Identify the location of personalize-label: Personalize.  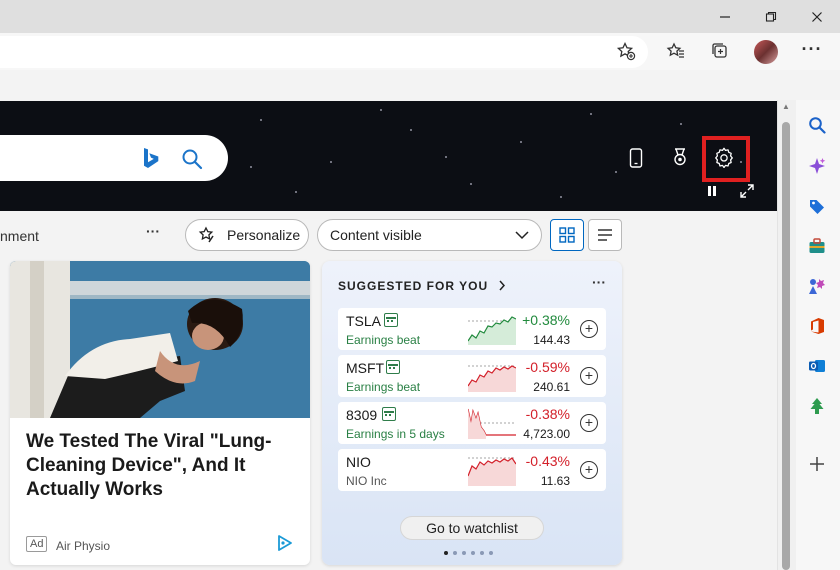
(264, 235).